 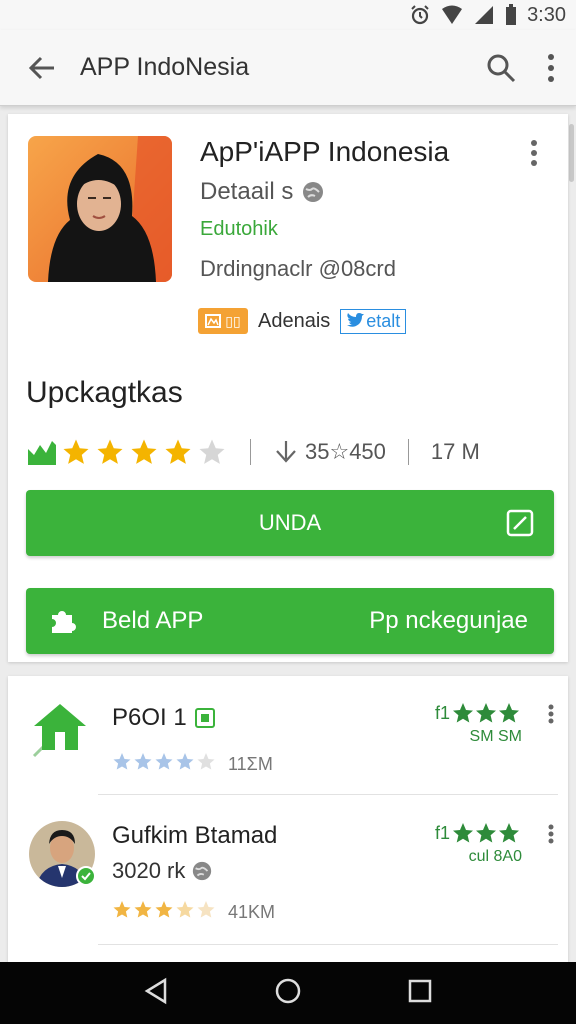 I want to click on award-icon, so click(x=213, y=321).